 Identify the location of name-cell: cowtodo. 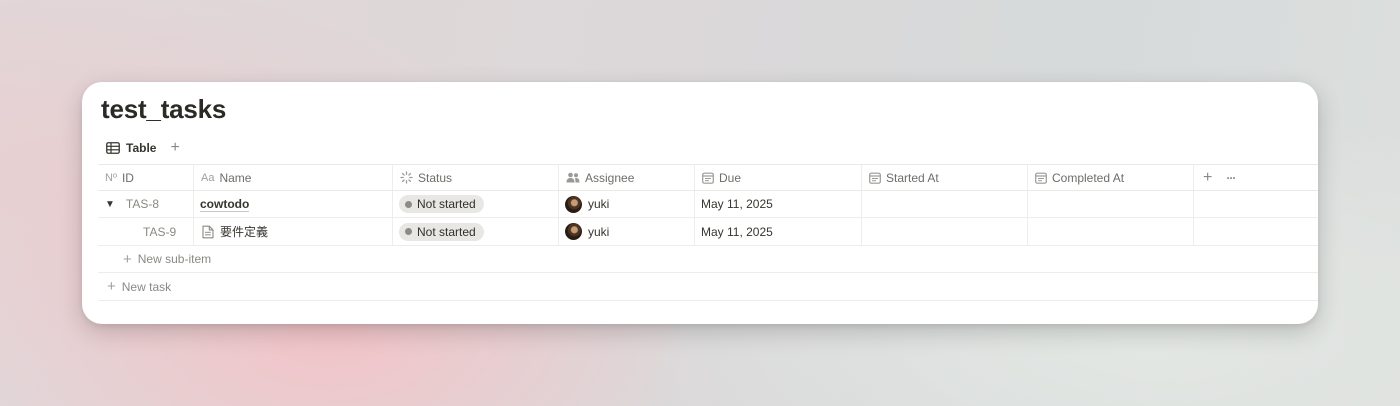
(293, 204).